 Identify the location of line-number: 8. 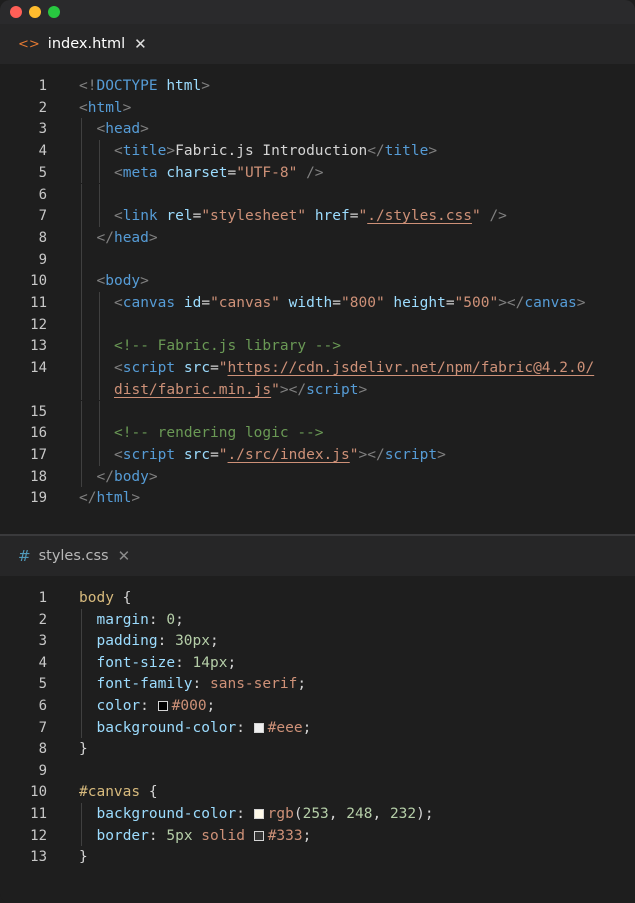
(42, 749).